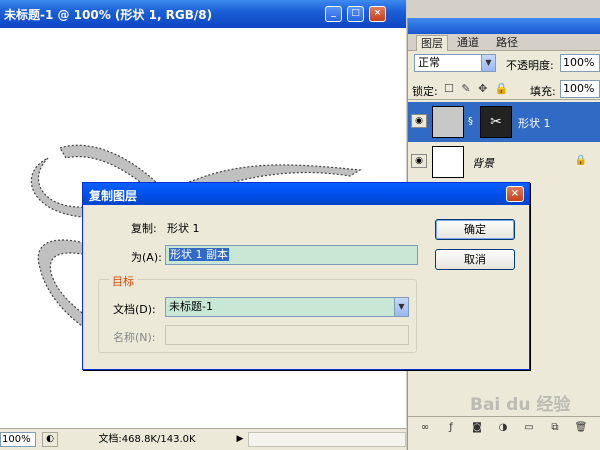 The image size is (600, 450). What do you see at coordinates (520, 405) in the screenshot?
I see `watermark: Bai du 经验` at bounding box center [520, 405].